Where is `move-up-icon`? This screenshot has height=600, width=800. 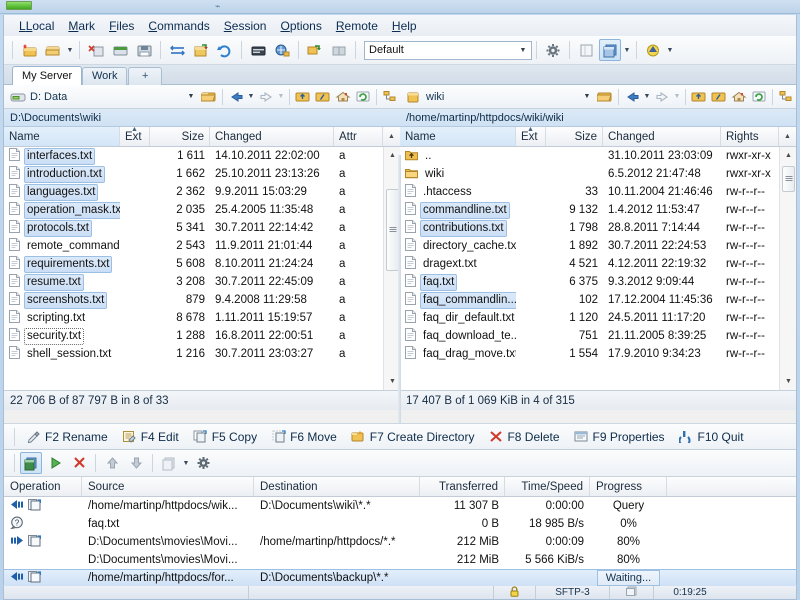
move-up-icon is located at coordinates (112, 463).